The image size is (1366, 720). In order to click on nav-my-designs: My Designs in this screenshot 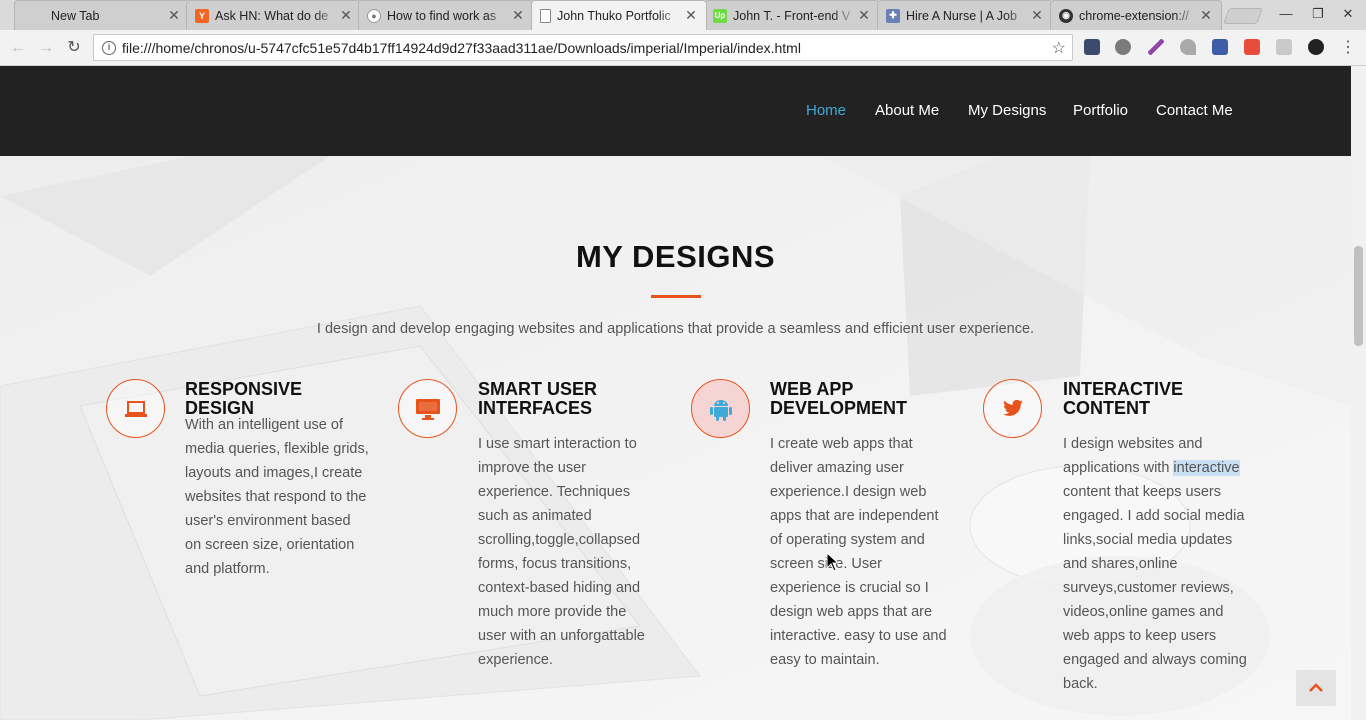, I will do `click(1007, 111)`.